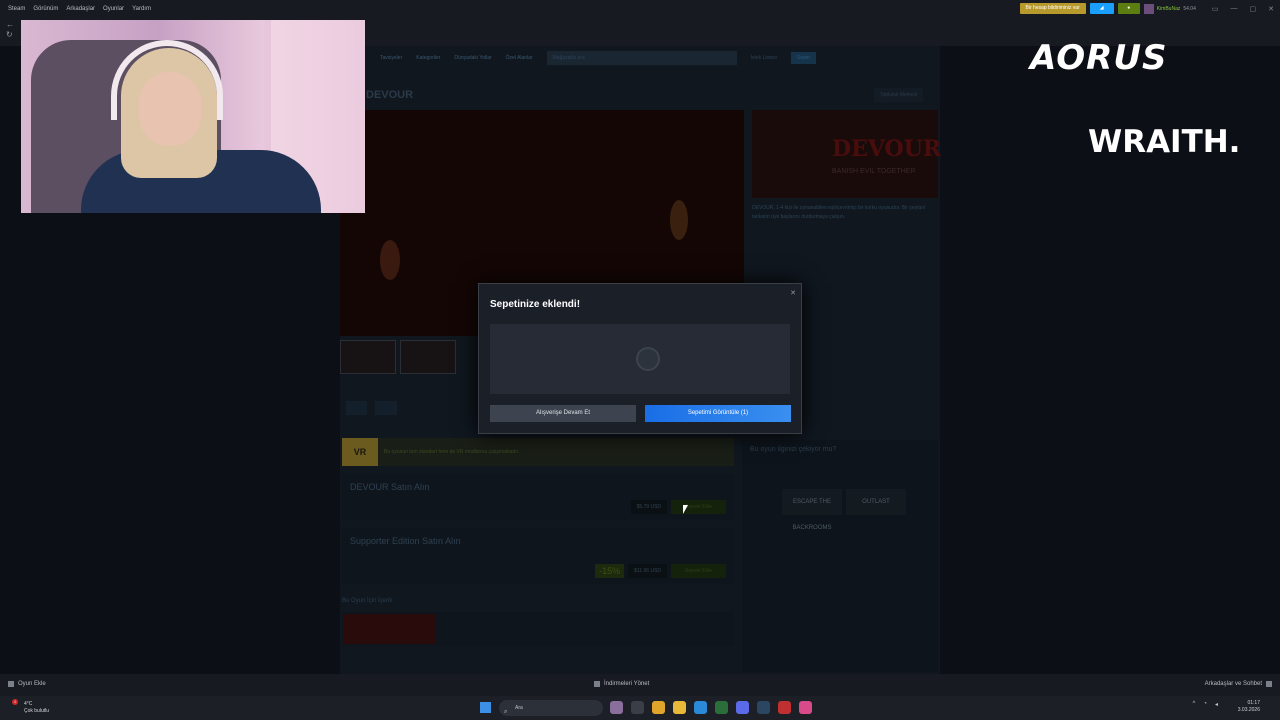 The width and height of the screenshot is (1280, 720). I want to click on account-notice-button: Bir hesap bildiriminiz var, so click(1052, 8).